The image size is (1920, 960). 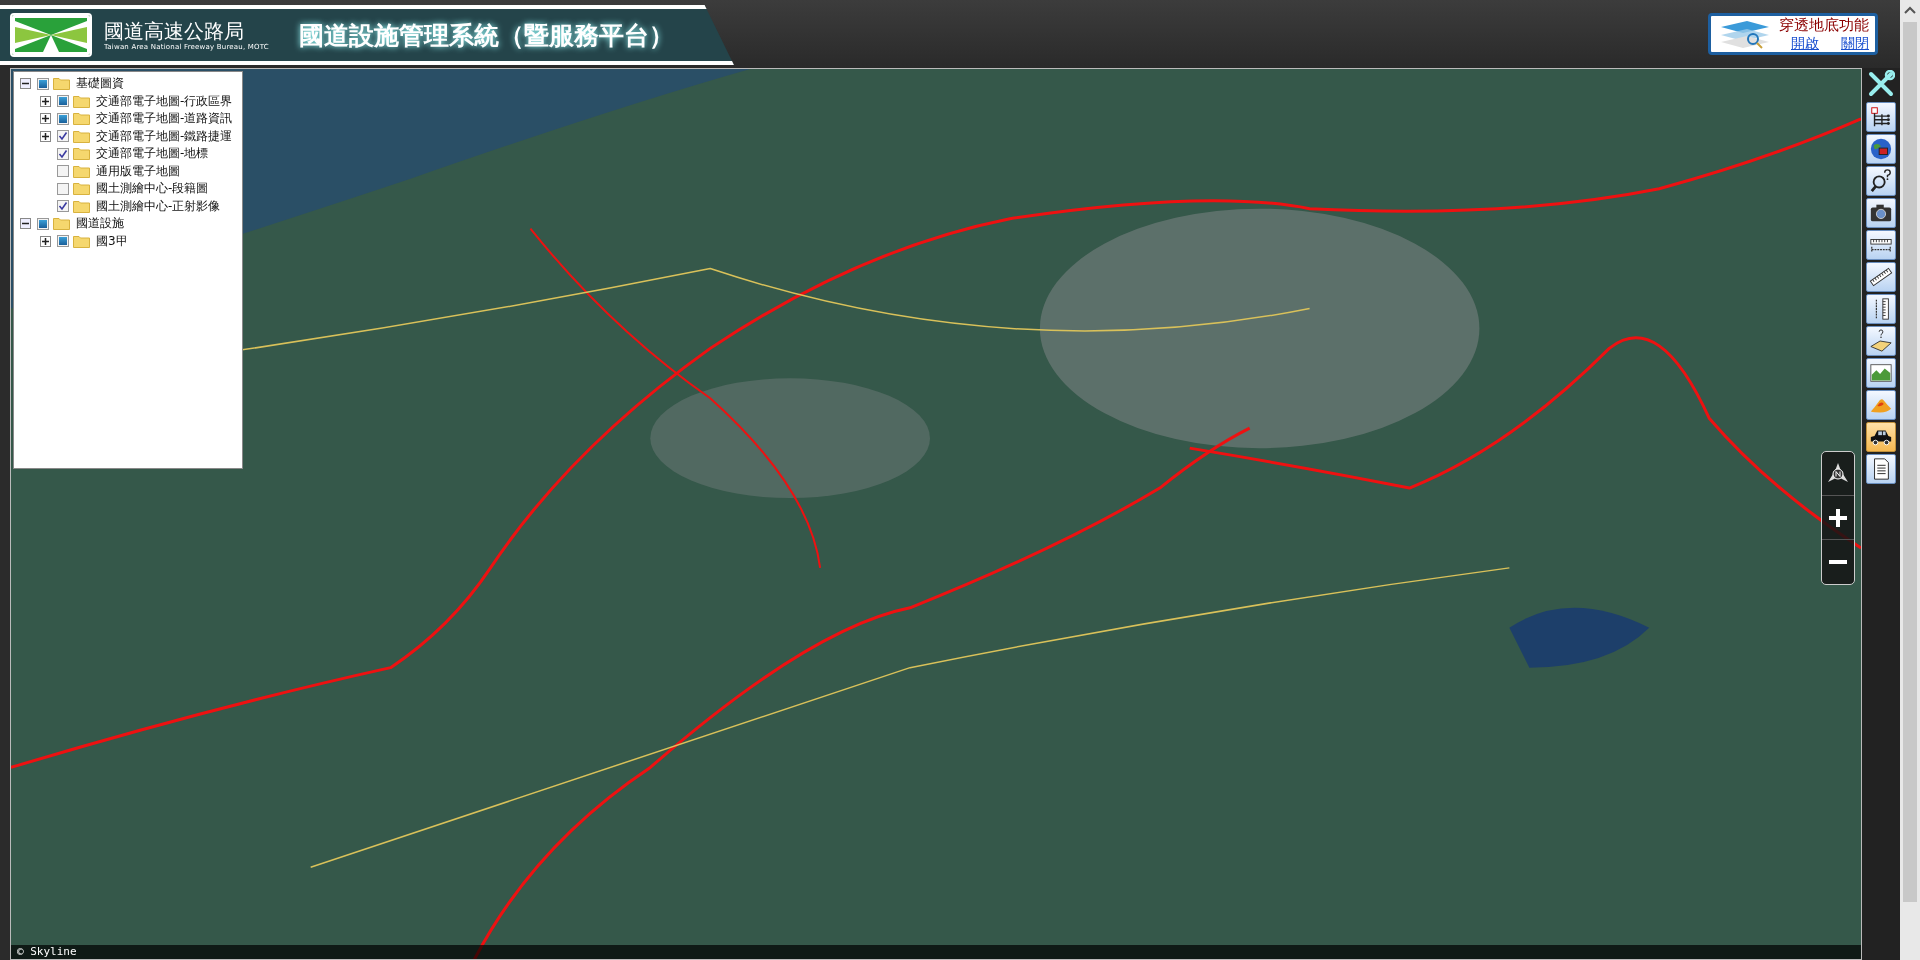 I want to click on freeway-logo-icon, so click(x=51, y=35).